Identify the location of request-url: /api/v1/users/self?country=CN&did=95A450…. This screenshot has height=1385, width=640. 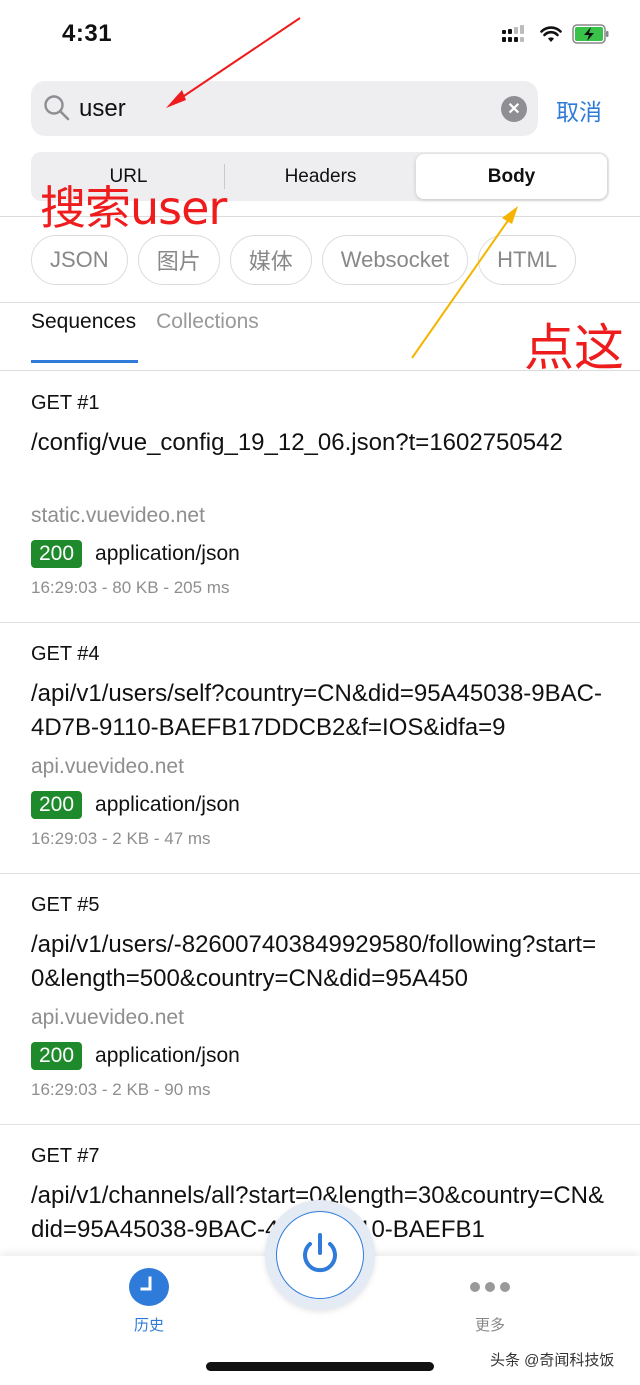
(316, 710).